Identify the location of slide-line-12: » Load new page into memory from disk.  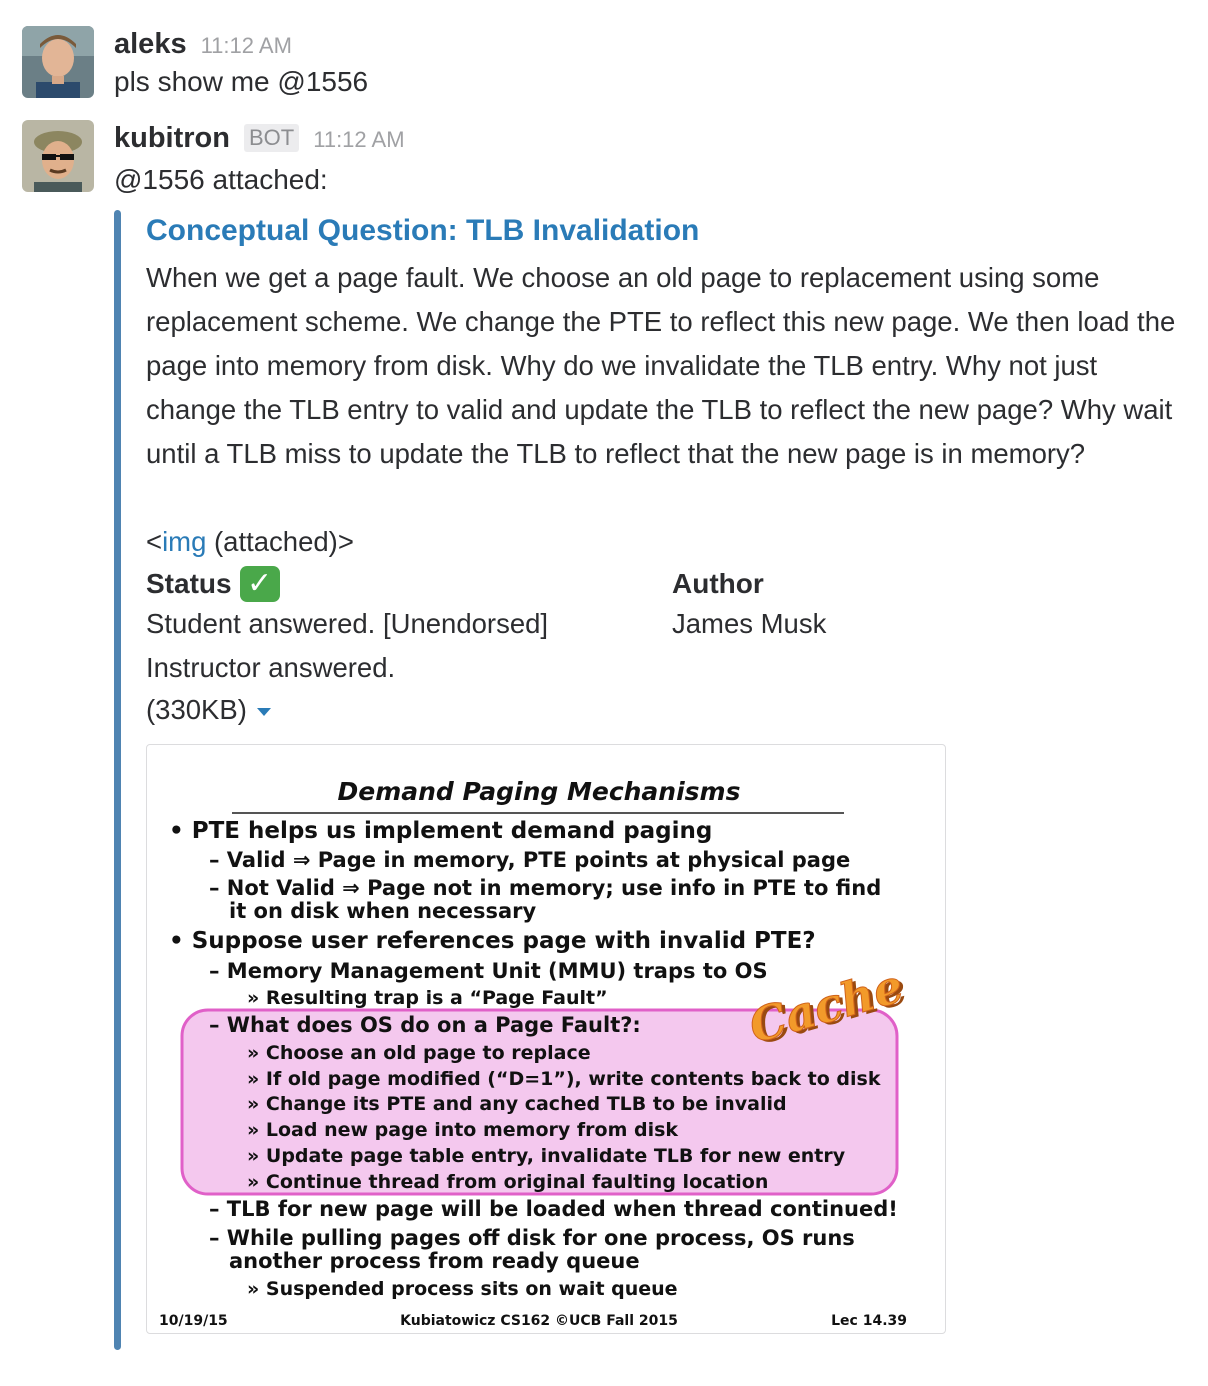
(462, 1130).